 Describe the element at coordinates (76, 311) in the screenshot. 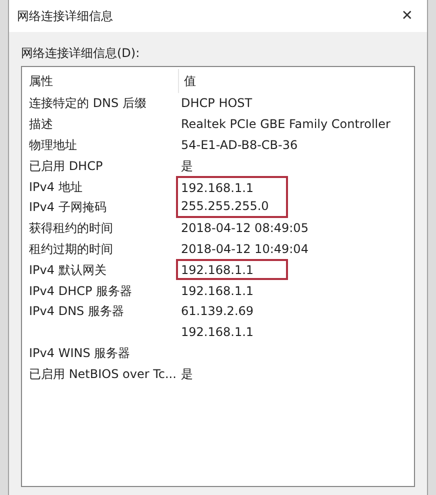

I see `property-cell-text: IPv4 DNS 服务器` at that location.